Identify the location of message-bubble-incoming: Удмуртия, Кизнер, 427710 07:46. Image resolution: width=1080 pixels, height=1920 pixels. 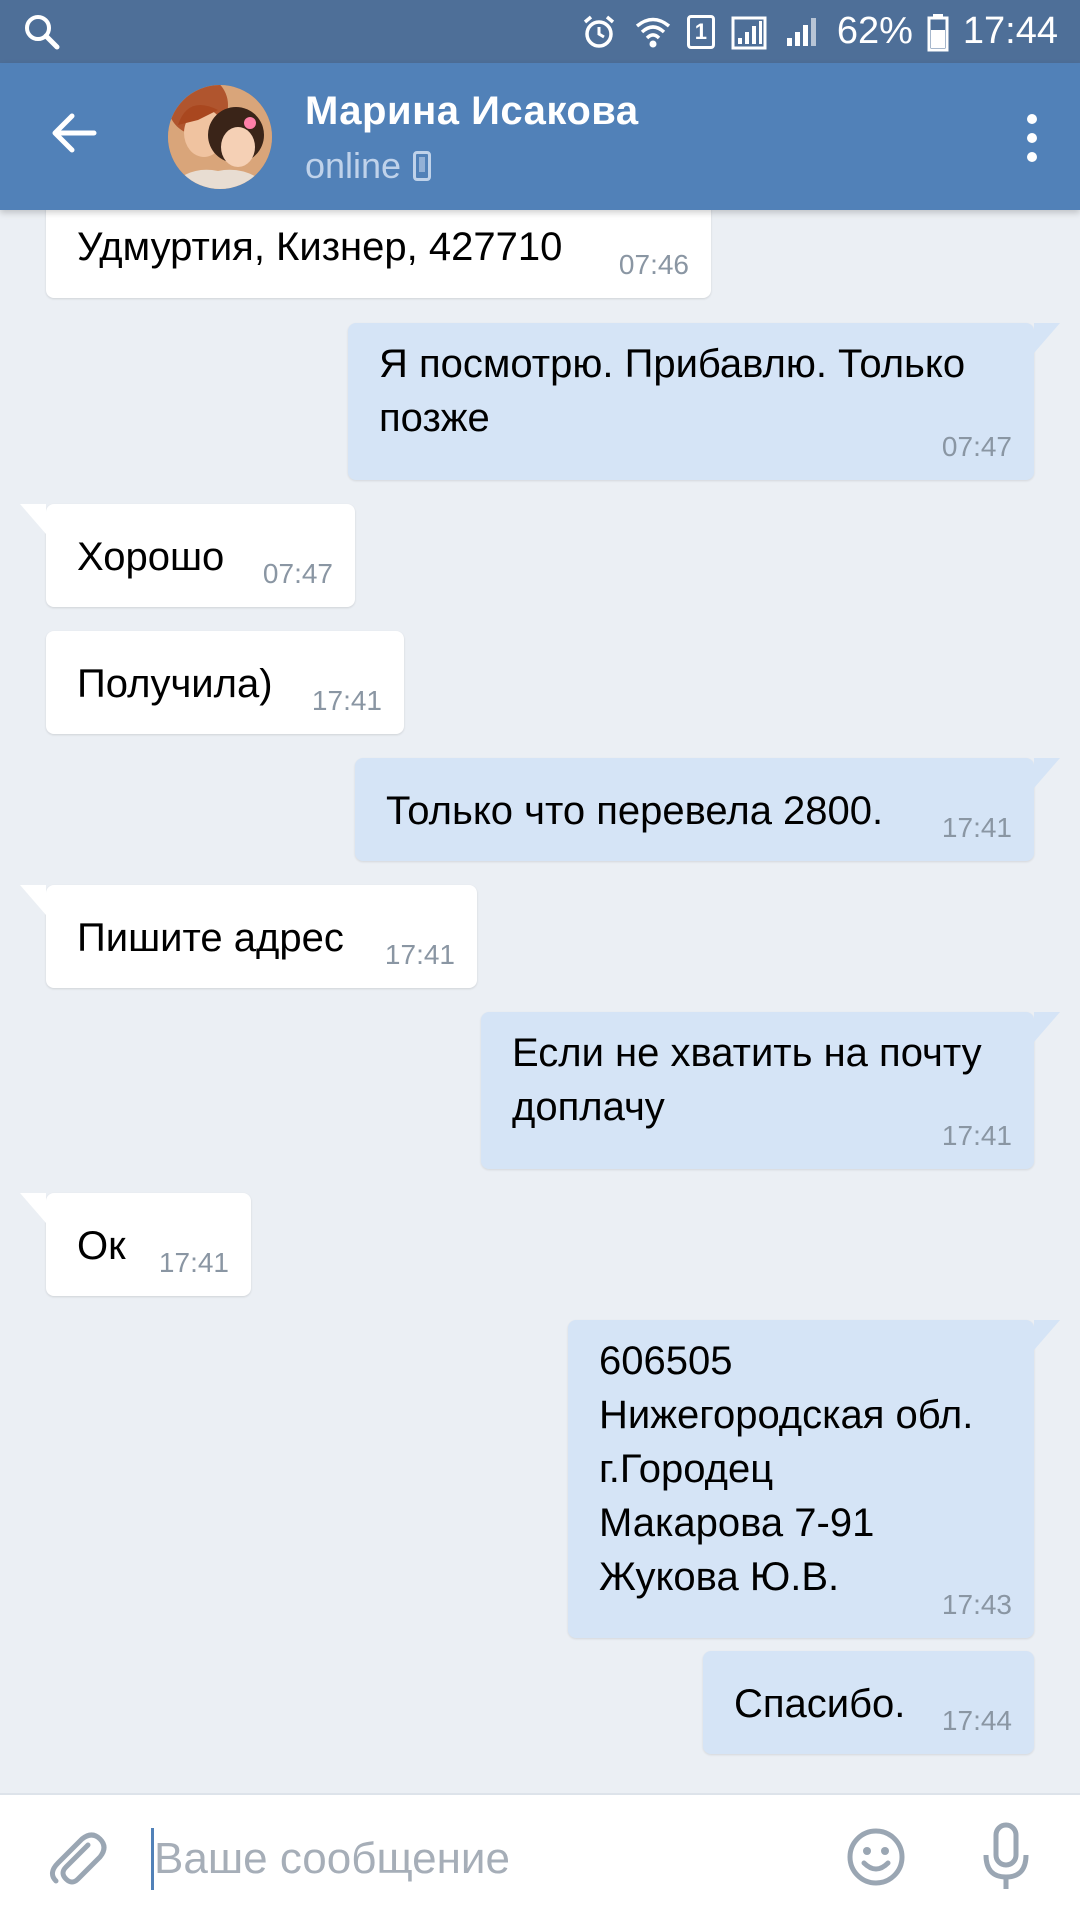
(378, 248).